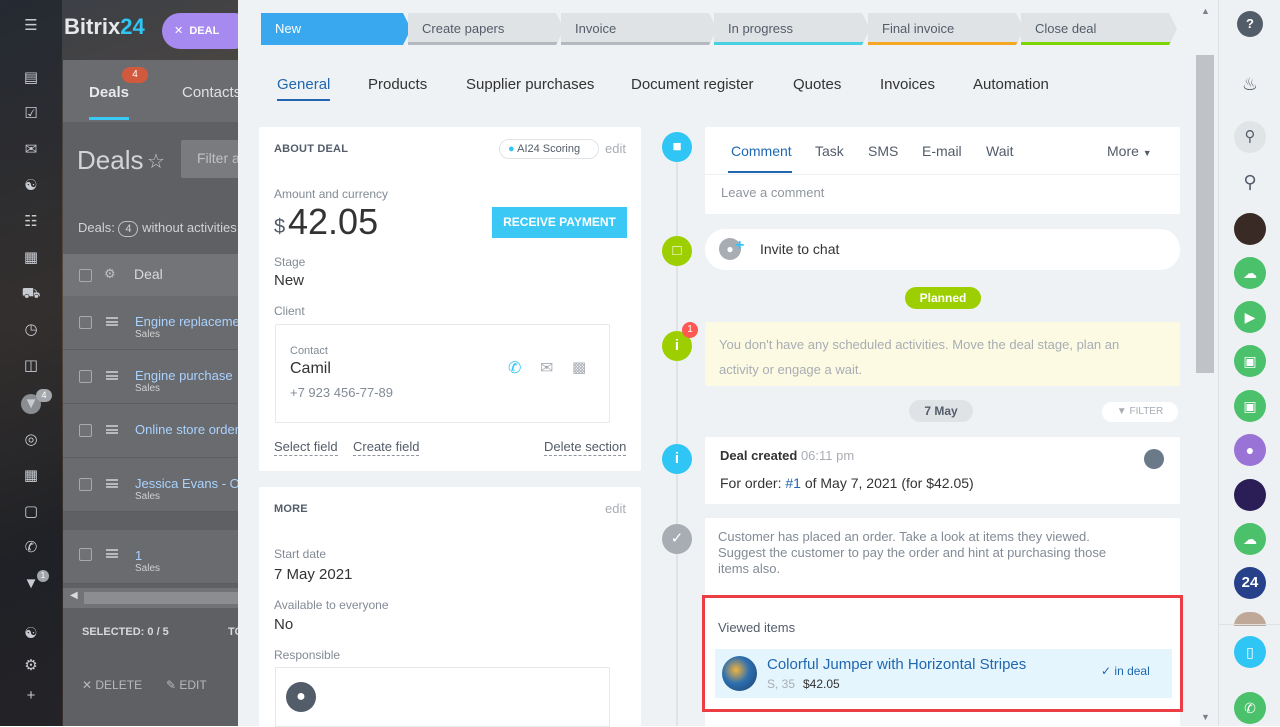 The image size is (1280, 727). I want to click on megaphone-icon: ▶, so click(1250, 317).